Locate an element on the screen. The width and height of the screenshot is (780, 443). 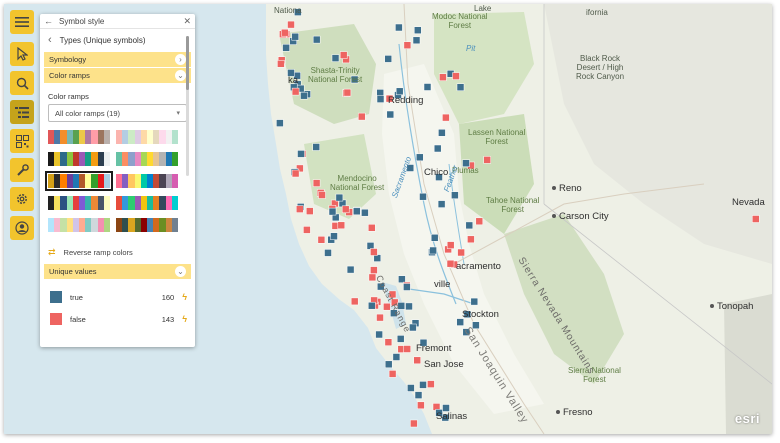
chevron-left-icon: ‹ is located at coordinates (50, 40).